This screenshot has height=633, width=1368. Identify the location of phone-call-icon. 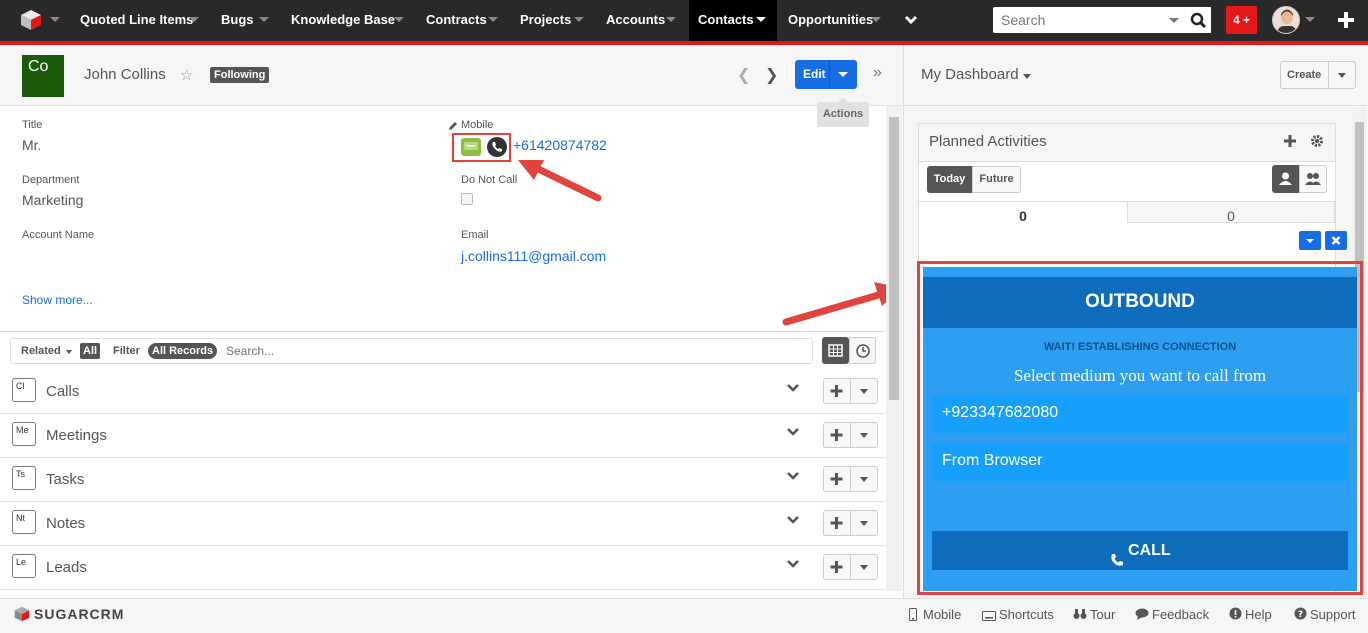
(497, 147).